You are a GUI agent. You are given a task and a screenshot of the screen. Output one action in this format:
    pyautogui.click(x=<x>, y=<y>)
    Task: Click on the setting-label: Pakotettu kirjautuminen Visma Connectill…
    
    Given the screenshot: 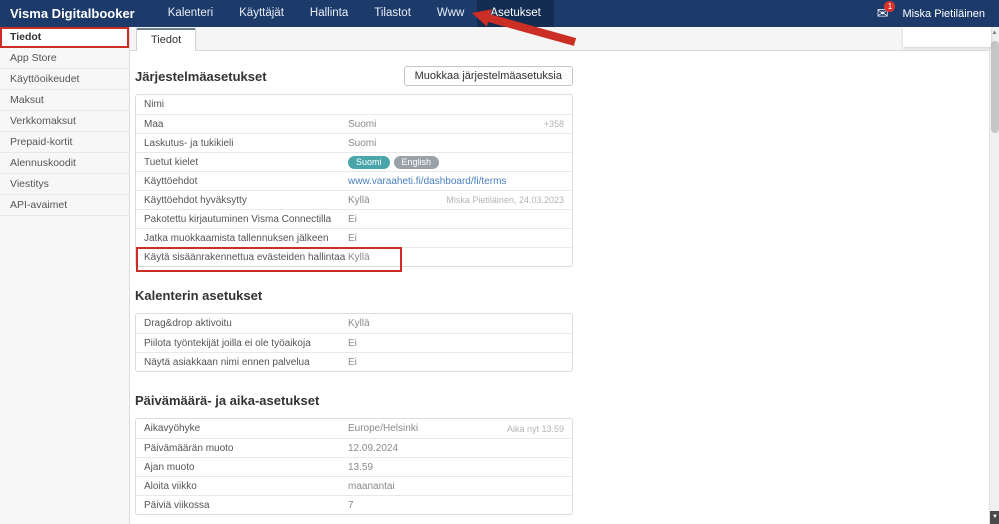 What is the action you would take?
    pyautogui.click(x=238, y=219)
    